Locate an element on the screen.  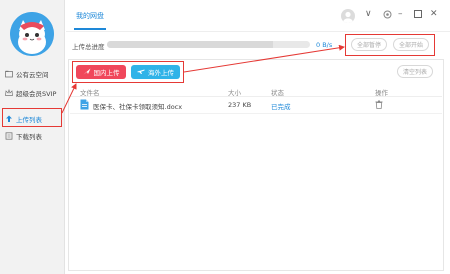
dropdown-menu-icon: ∨ is located at coordinates (368, 14).